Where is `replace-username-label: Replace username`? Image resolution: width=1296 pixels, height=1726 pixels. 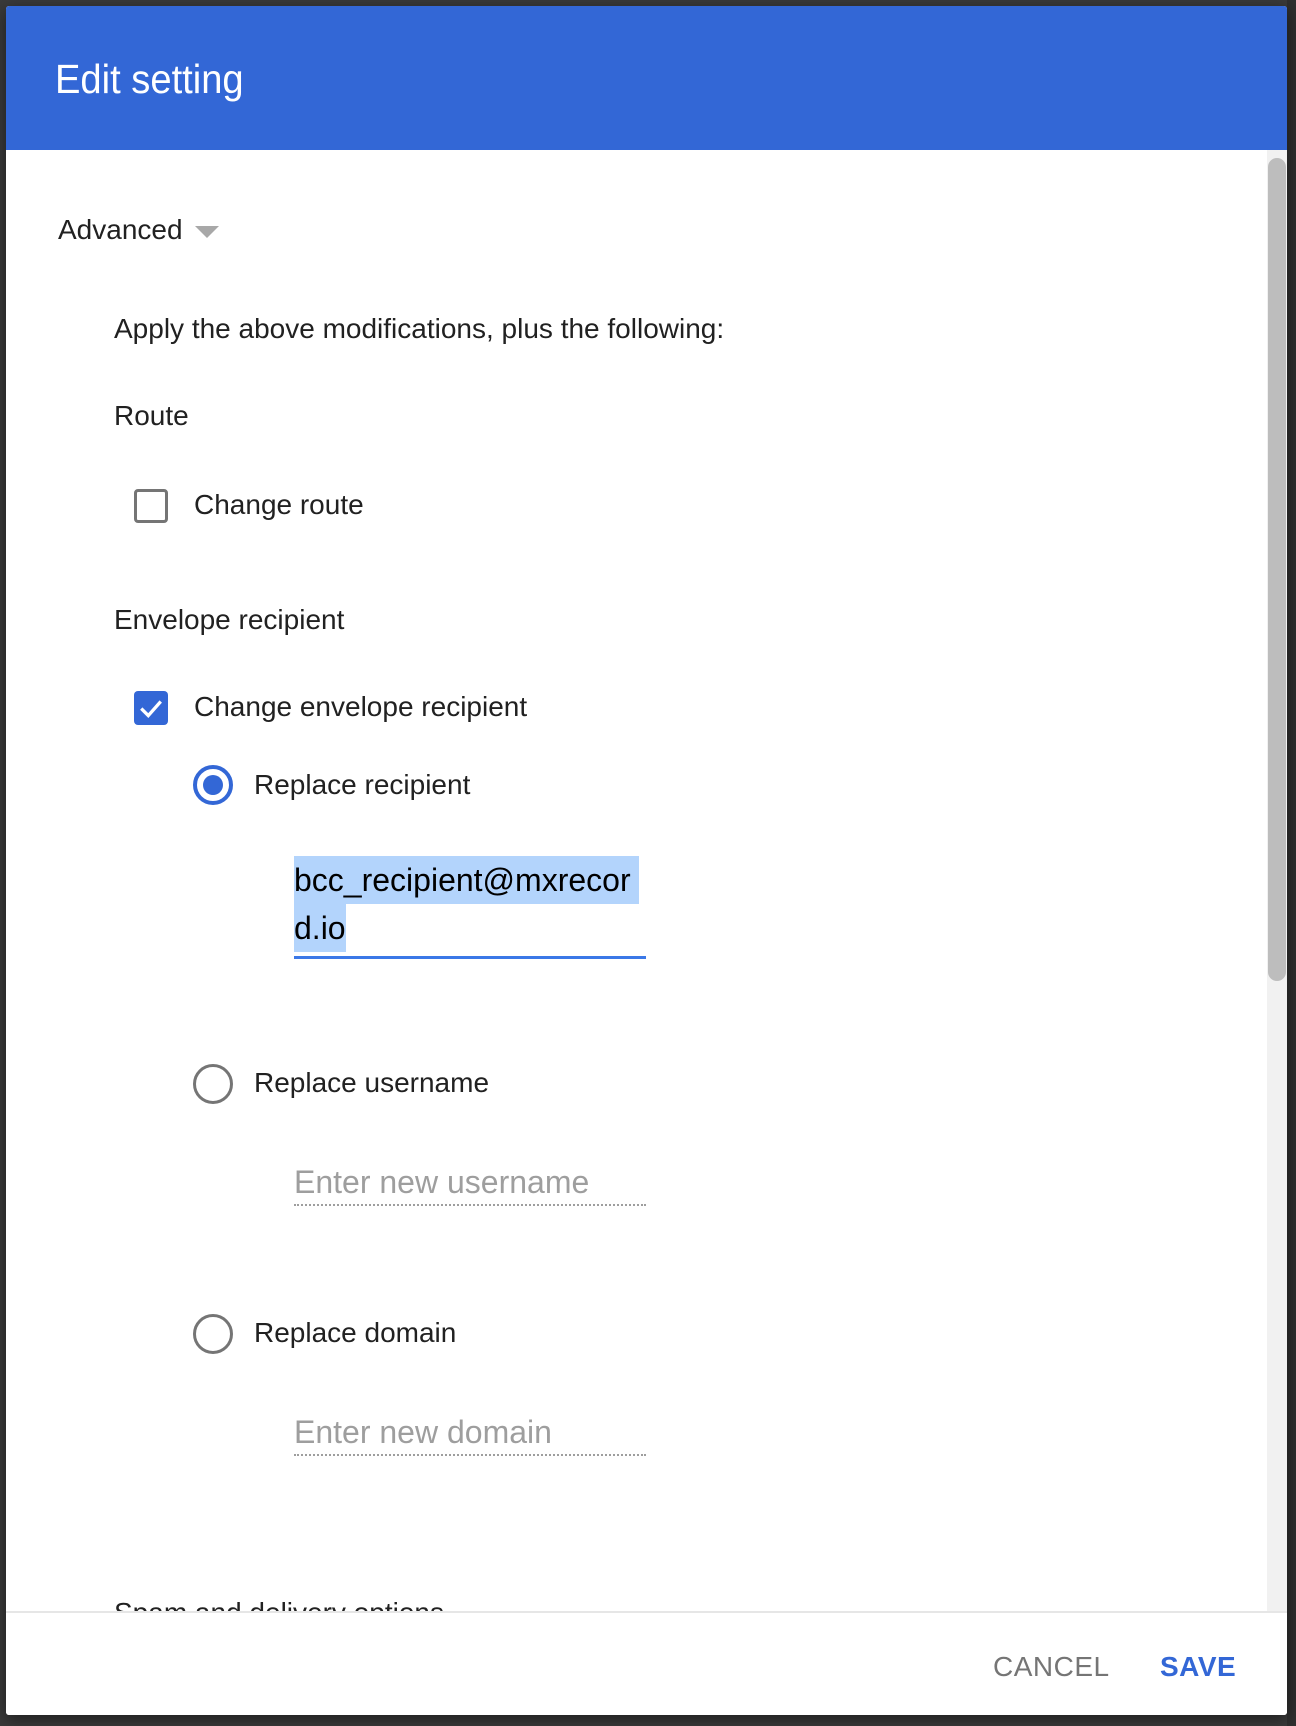
replace-username-label: Replace username is located at coordinates (371, 1083).